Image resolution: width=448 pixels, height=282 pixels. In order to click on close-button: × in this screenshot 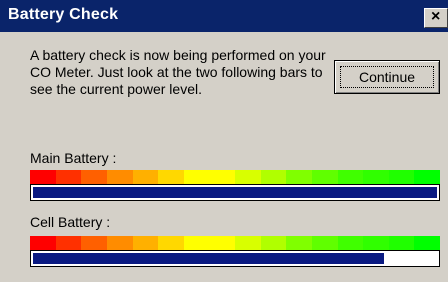, I will do `click(436, 18)`.